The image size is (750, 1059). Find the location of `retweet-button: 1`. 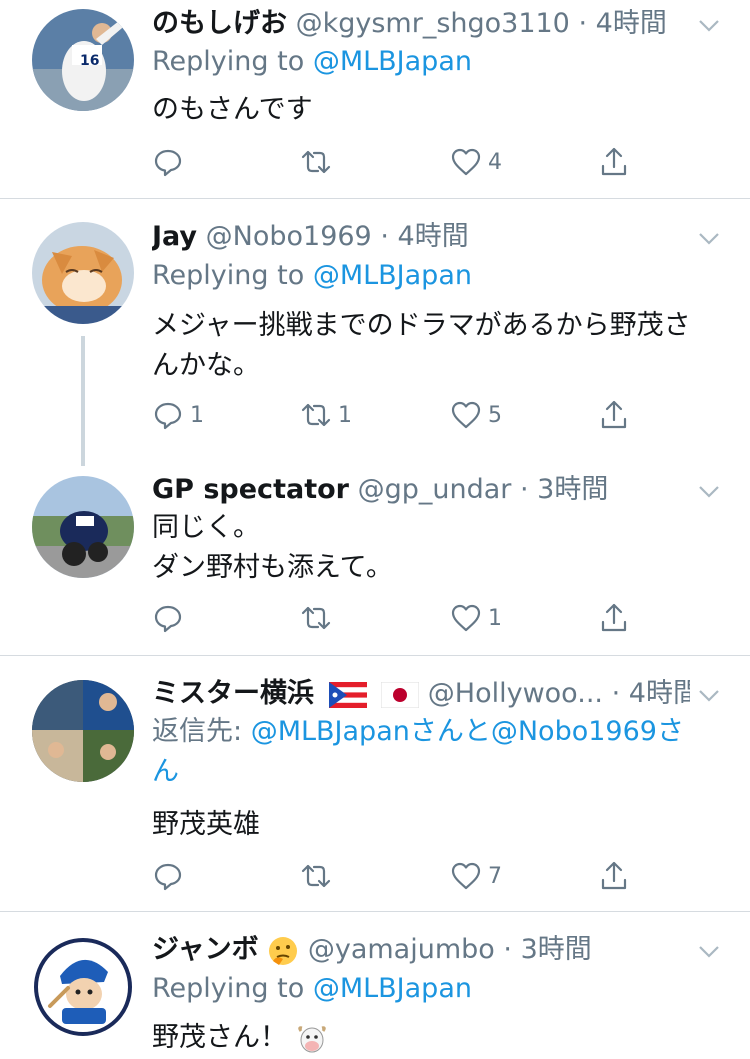

retweet-button: 1 is located at coordinates (326, 415).